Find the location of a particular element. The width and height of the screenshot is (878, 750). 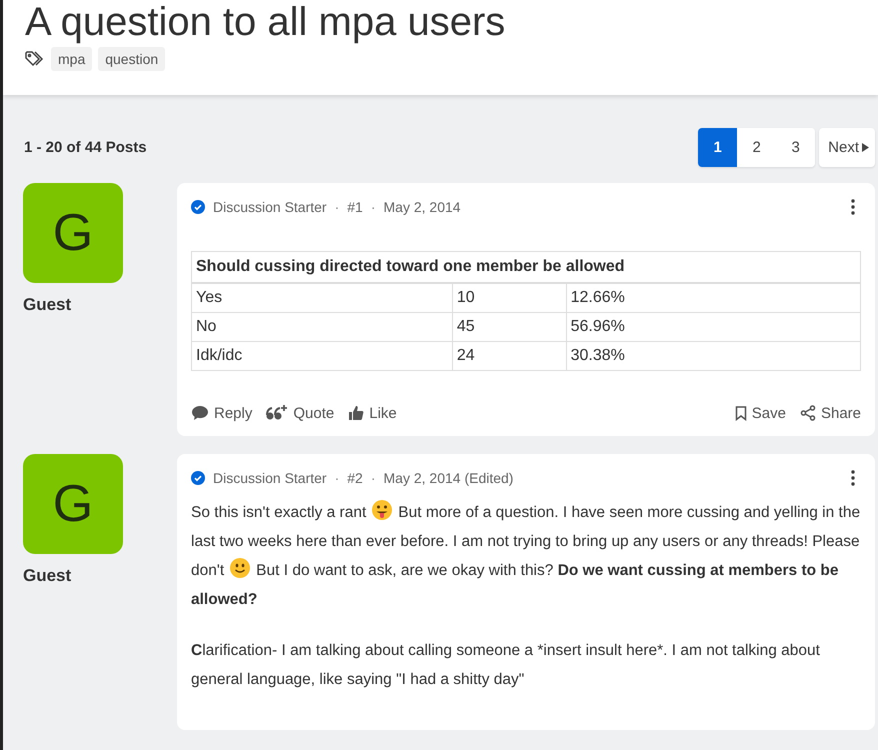

next-button: Next is located at coordinates (847, 147).